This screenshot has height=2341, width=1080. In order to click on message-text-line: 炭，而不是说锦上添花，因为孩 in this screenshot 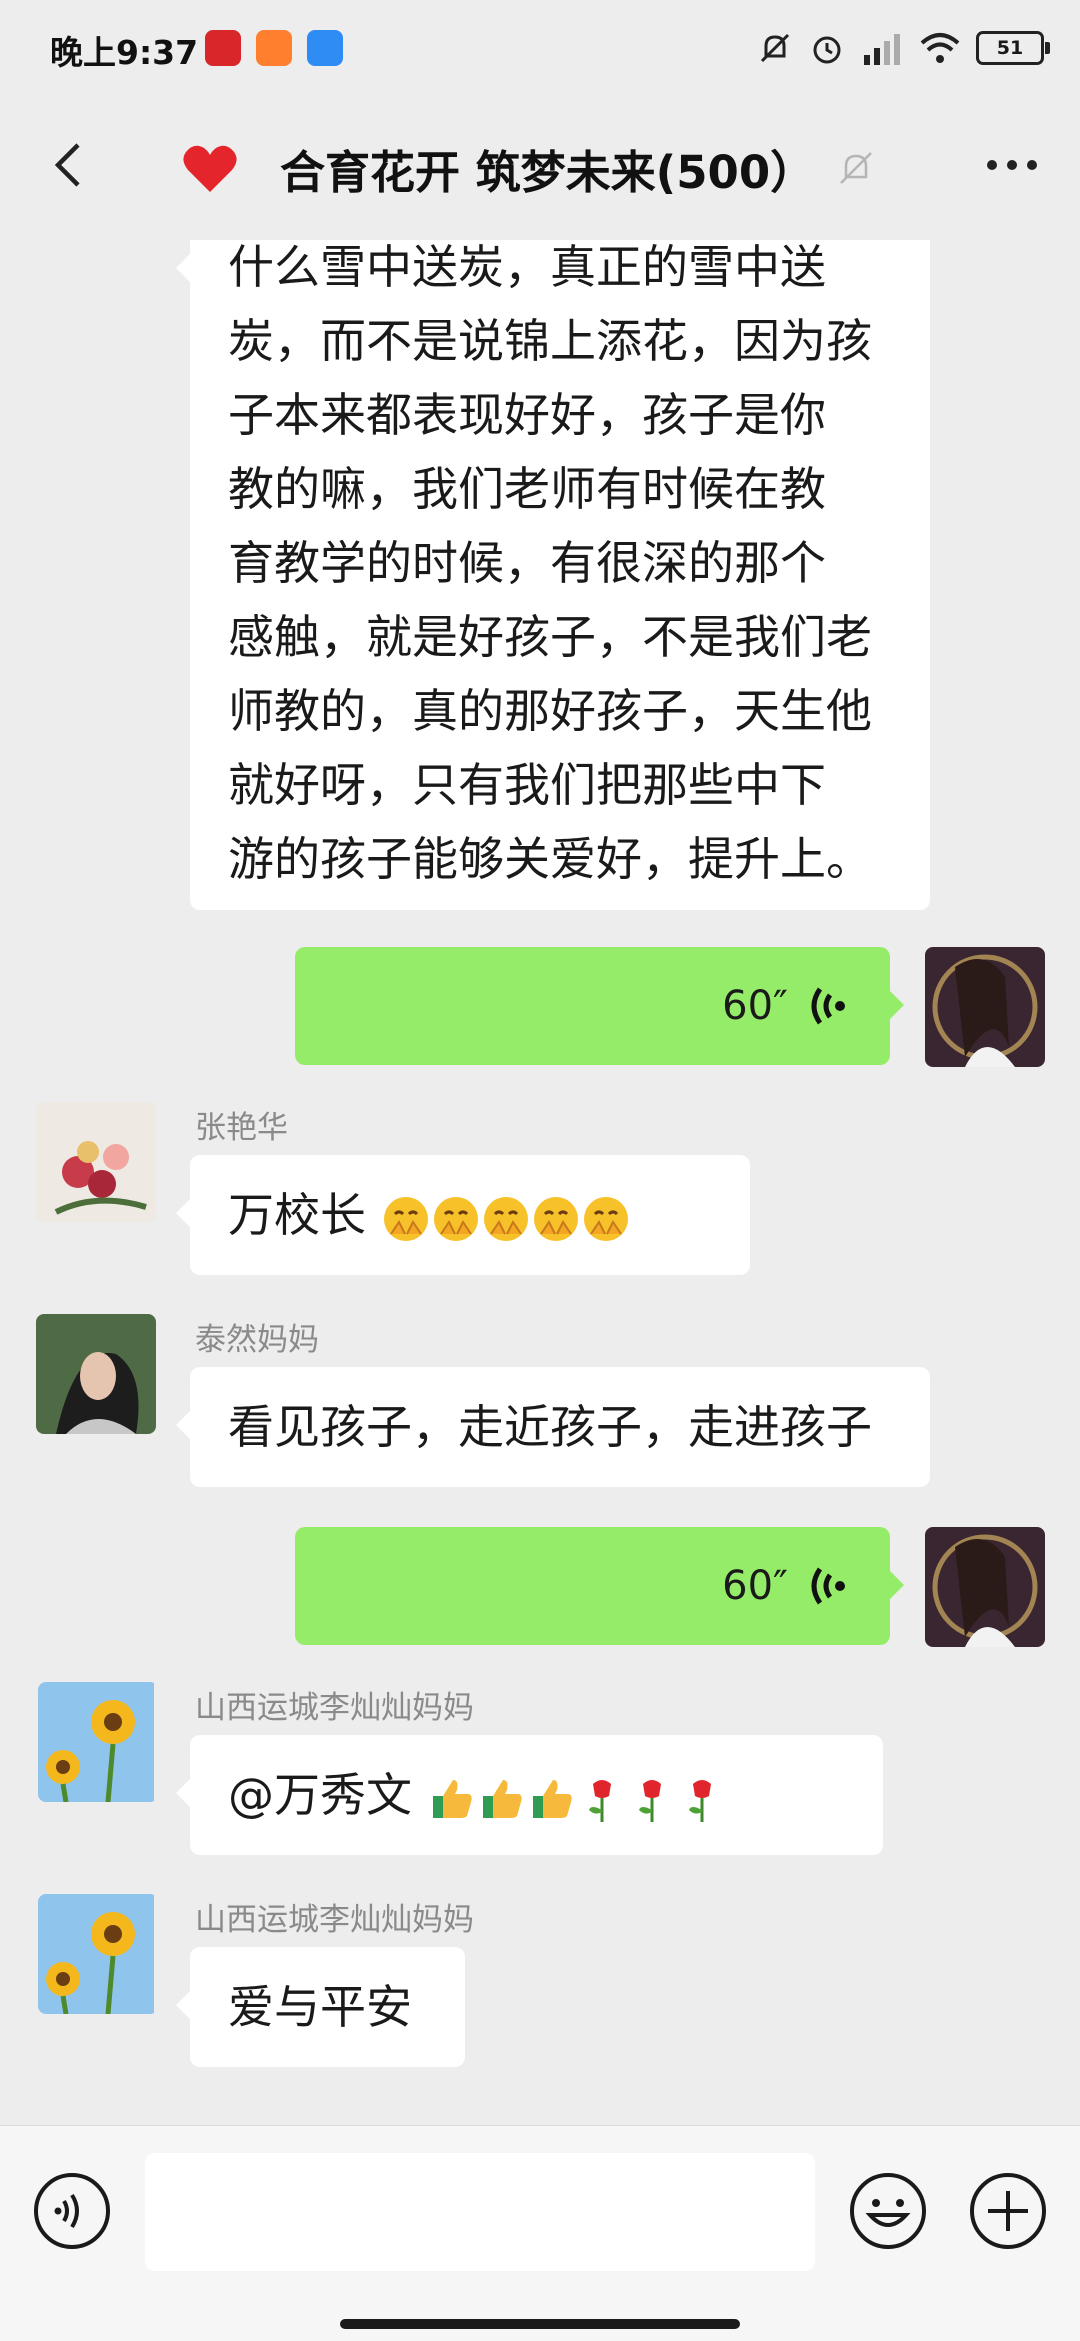, I will do `click(550, 341)`.